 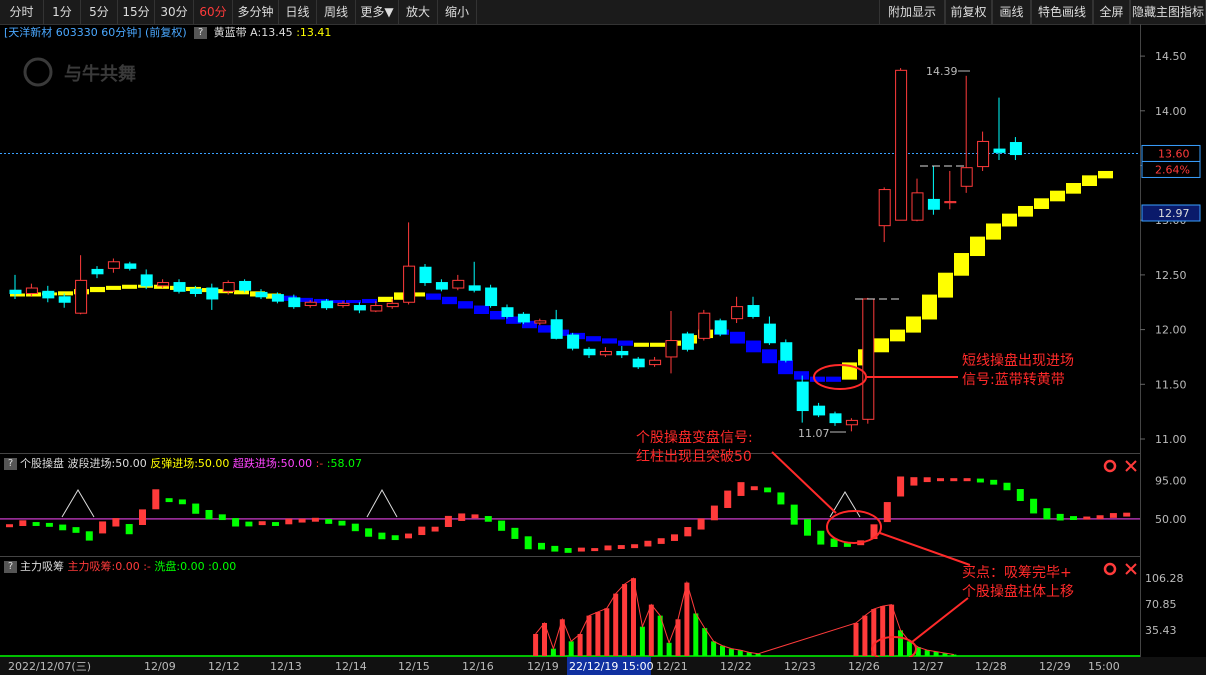 What do you see at coordinates (736, 666) in the screenshot?
I see `time-label-10: 12/22` at bounding box center [736, 666].